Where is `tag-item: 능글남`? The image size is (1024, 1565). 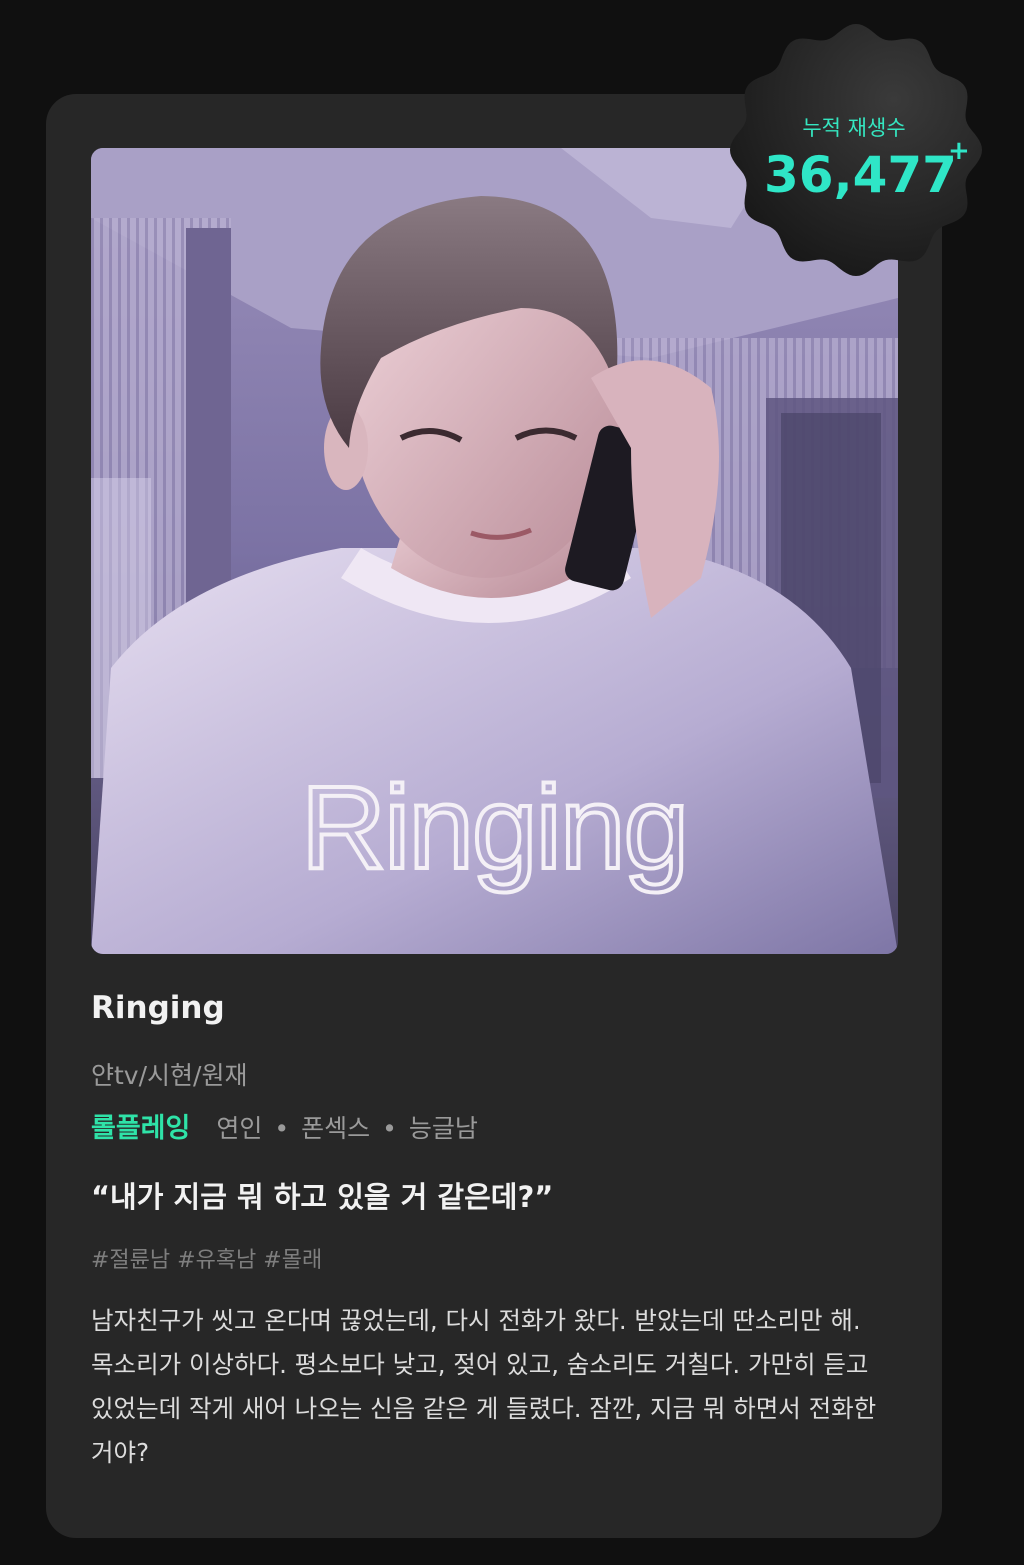 tag-item: 능글남 is located at coordinates (443, 1128).